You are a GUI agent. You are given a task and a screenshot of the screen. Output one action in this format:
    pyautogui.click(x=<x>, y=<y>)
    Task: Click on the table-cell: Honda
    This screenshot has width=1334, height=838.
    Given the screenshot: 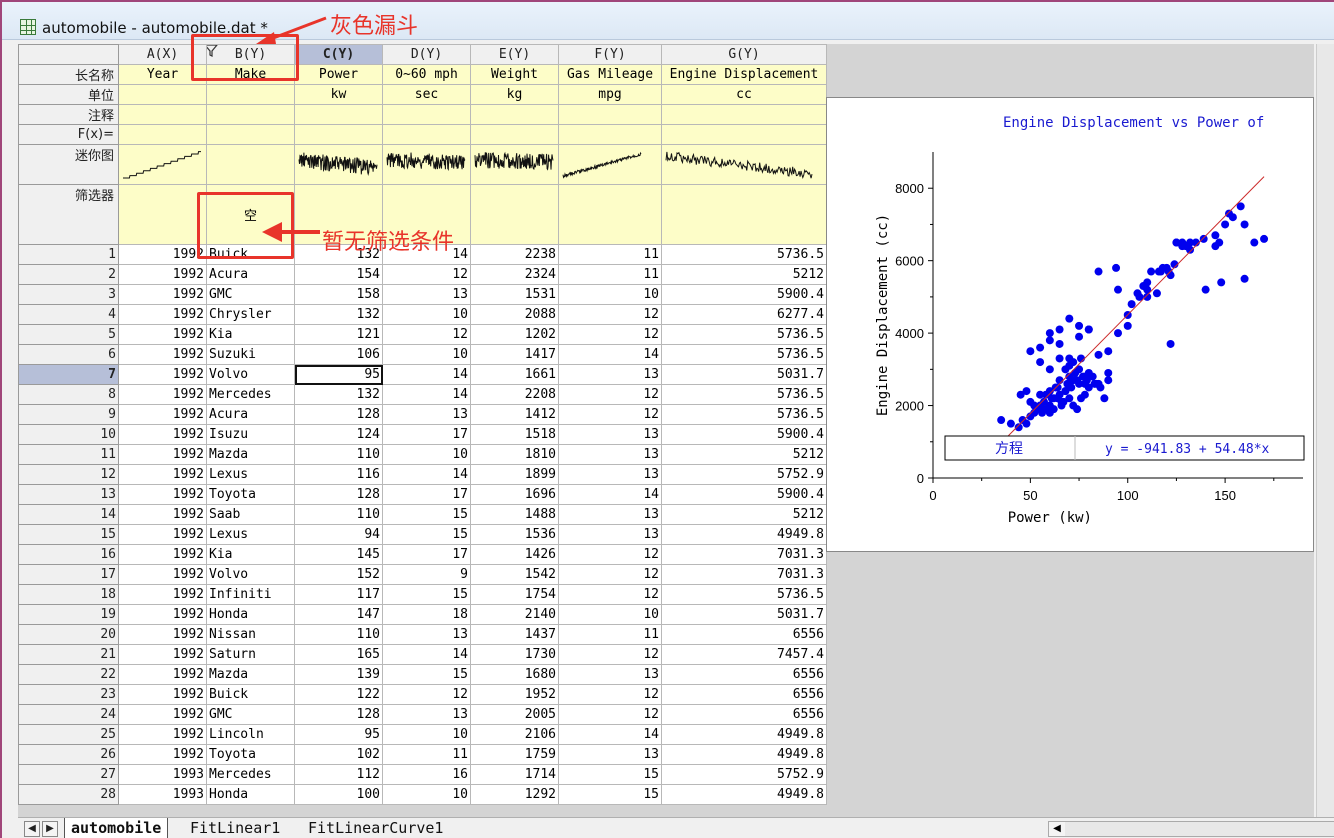 What is the action you would take?
    pyautogui.click(x=250, y=794)
    